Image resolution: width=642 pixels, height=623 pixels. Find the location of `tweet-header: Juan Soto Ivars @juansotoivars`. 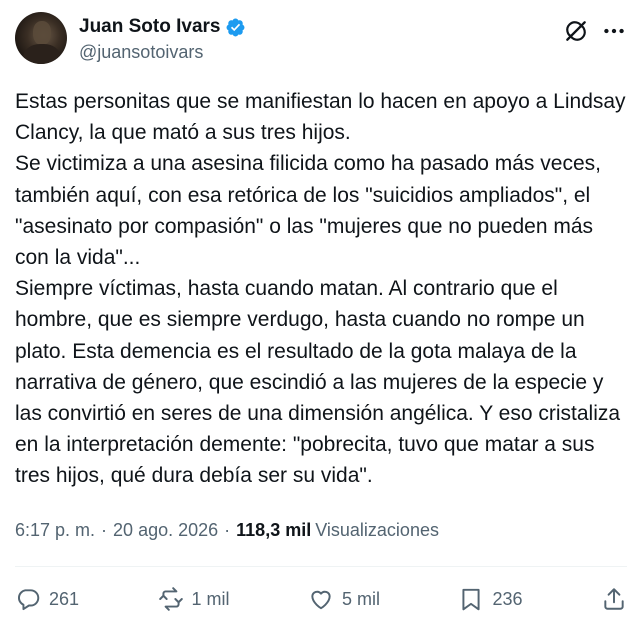

tweet-header: Juan Soto Ivars @juansotoivars is located at coordinates (321, 39).